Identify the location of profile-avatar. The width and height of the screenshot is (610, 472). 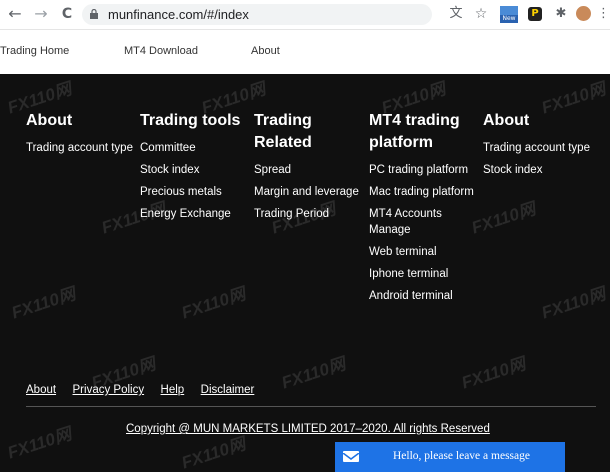
(584, 14).